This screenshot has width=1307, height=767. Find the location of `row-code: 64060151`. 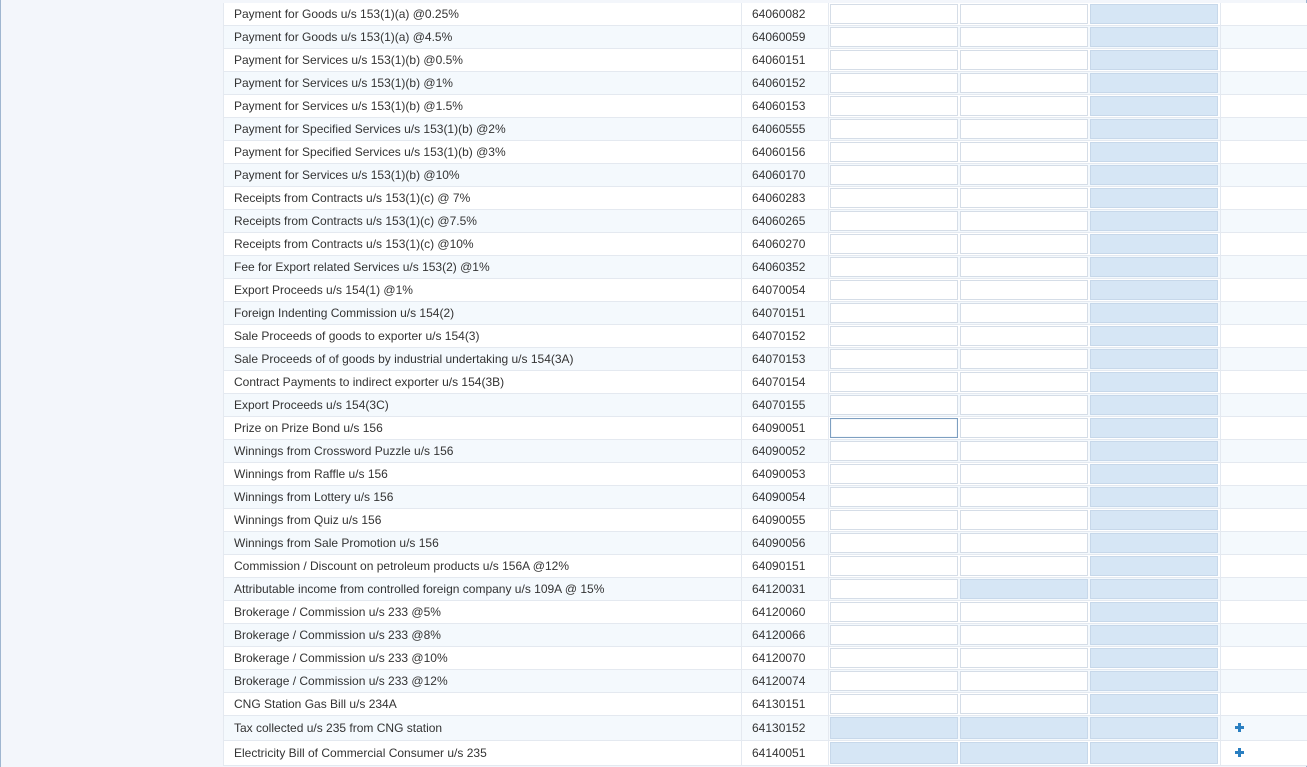

row-code: 64060151 is located at coordinates (785, 60).